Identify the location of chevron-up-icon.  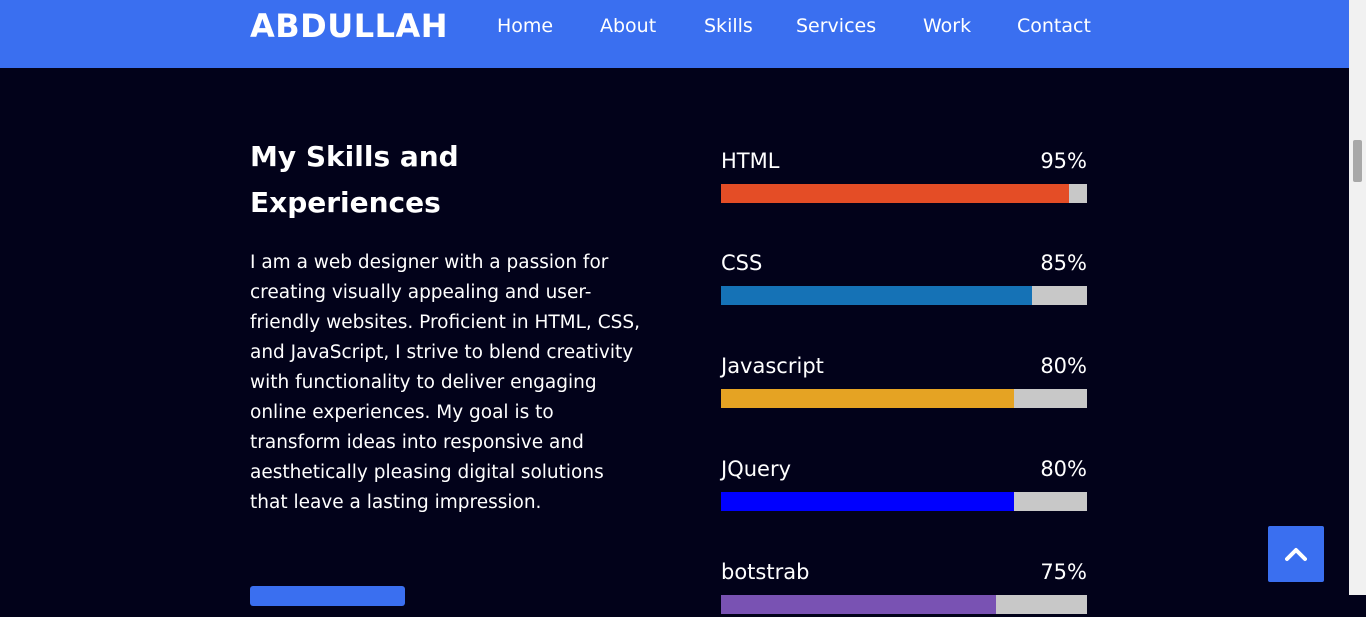
(1296, 554).